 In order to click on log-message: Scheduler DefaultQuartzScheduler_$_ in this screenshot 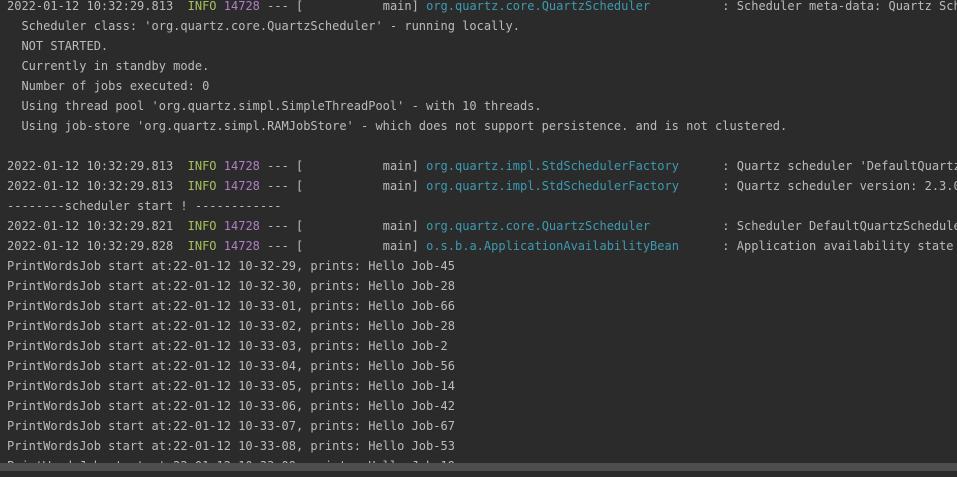, I will do `click(846, 226)`.